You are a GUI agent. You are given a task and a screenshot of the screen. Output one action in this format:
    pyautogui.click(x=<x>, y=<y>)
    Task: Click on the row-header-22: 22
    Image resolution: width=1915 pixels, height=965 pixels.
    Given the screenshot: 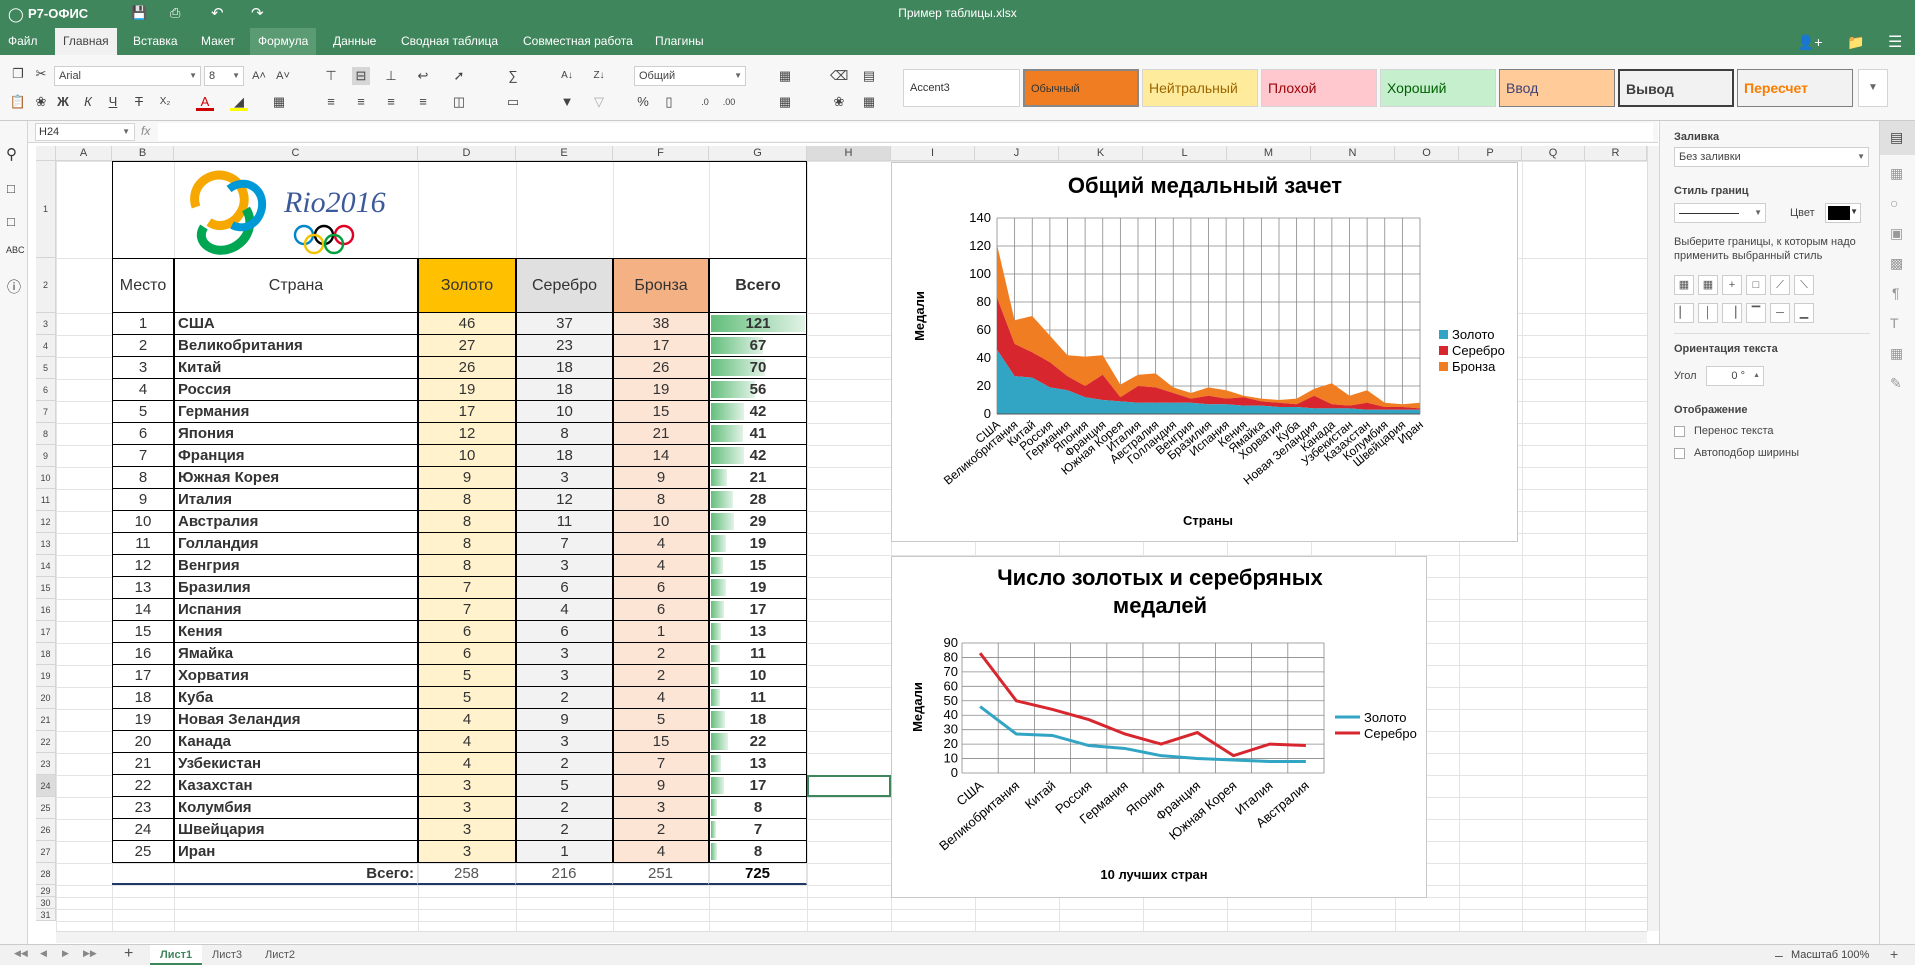 What is the action you would take?
    pyautogui.click(x=46, y=742)
    